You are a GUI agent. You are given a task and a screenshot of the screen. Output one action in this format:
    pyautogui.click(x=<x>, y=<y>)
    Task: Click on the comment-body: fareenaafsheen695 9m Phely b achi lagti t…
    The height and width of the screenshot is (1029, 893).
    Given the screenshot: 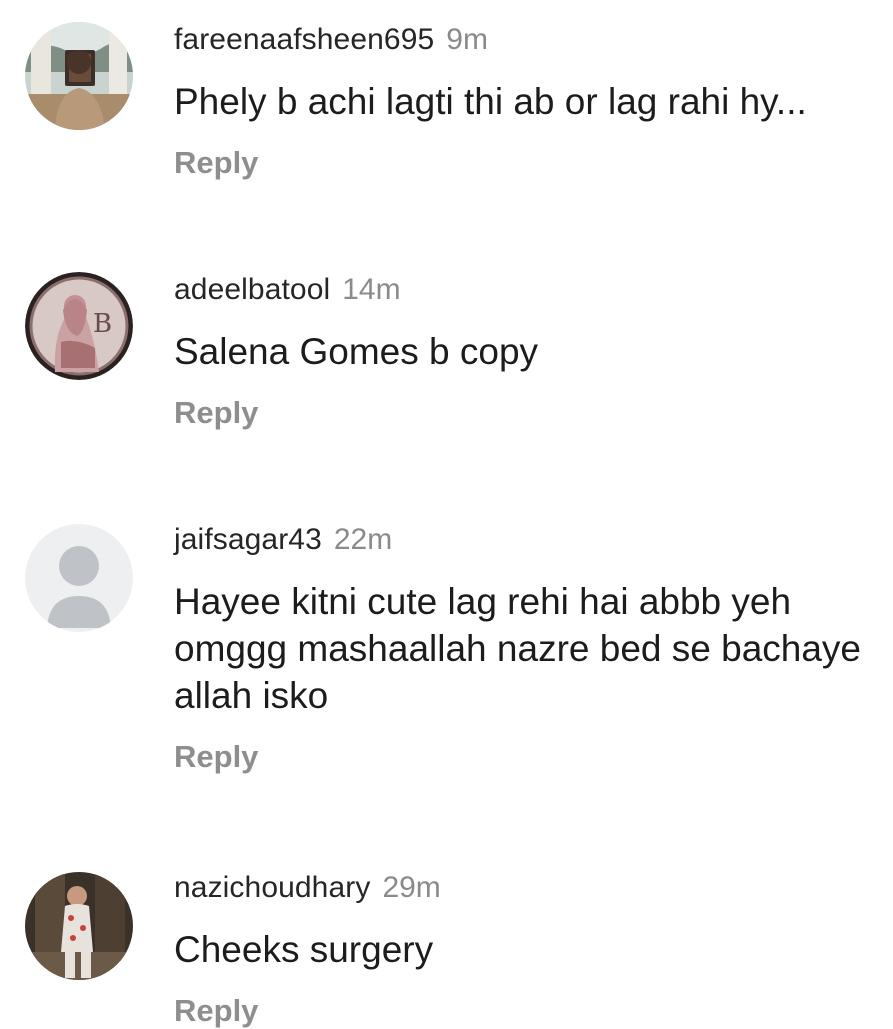 What is the action you would take?
    pyautogui.click(x=528, y=100)
    